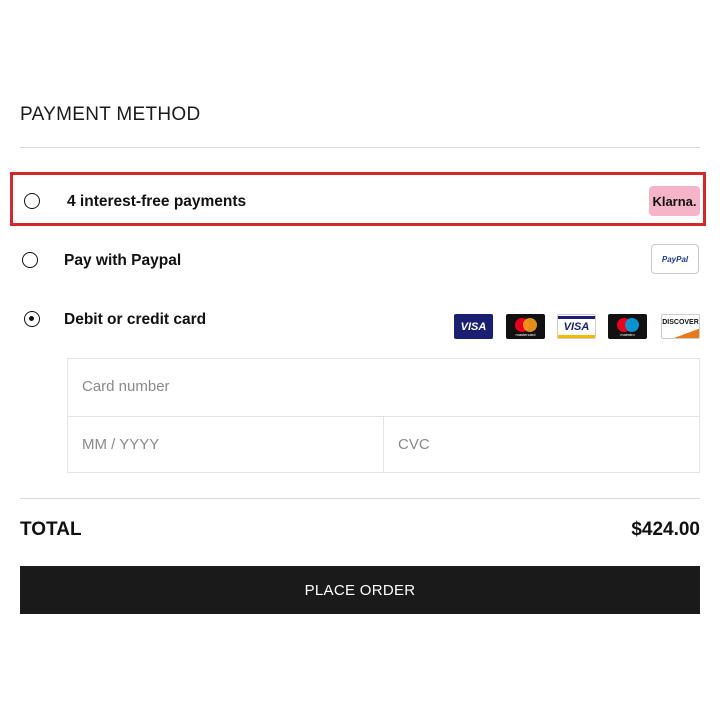 This screenshot has height=720, width=720. I want to click on maestro-text: maestro, so click(627, 334).